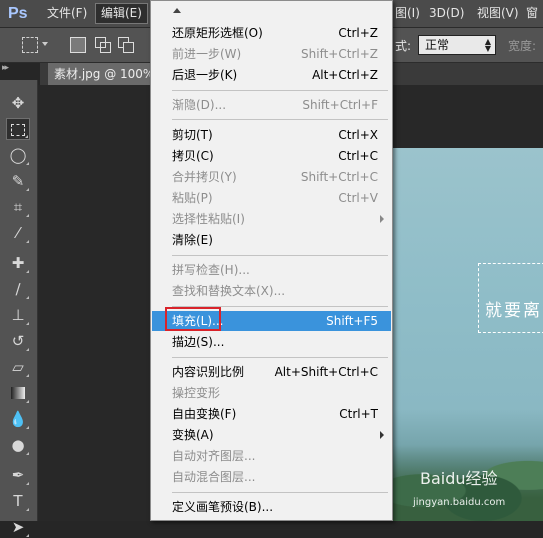 The width and height of the screenshot is (543, 538). Describe the element at coordinates (18, 445) in the screenshot. I see `dodge-tool-icon: ●` at that location.